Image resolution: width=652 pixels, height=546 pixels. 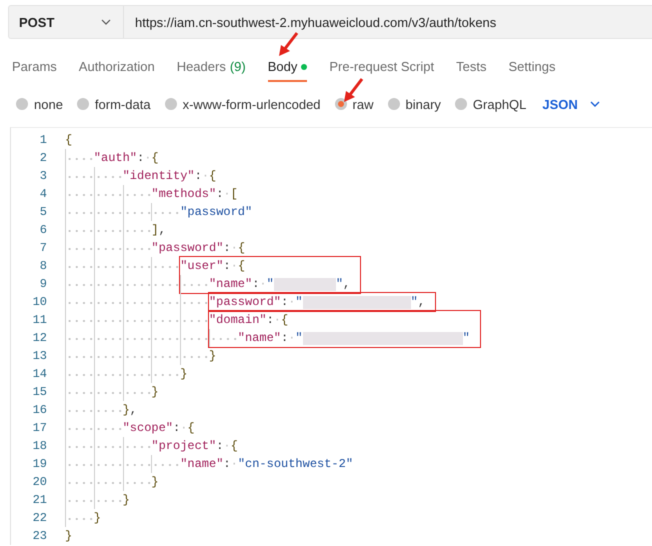 I want to click on line-number: 12, so click(x=39, y=338).